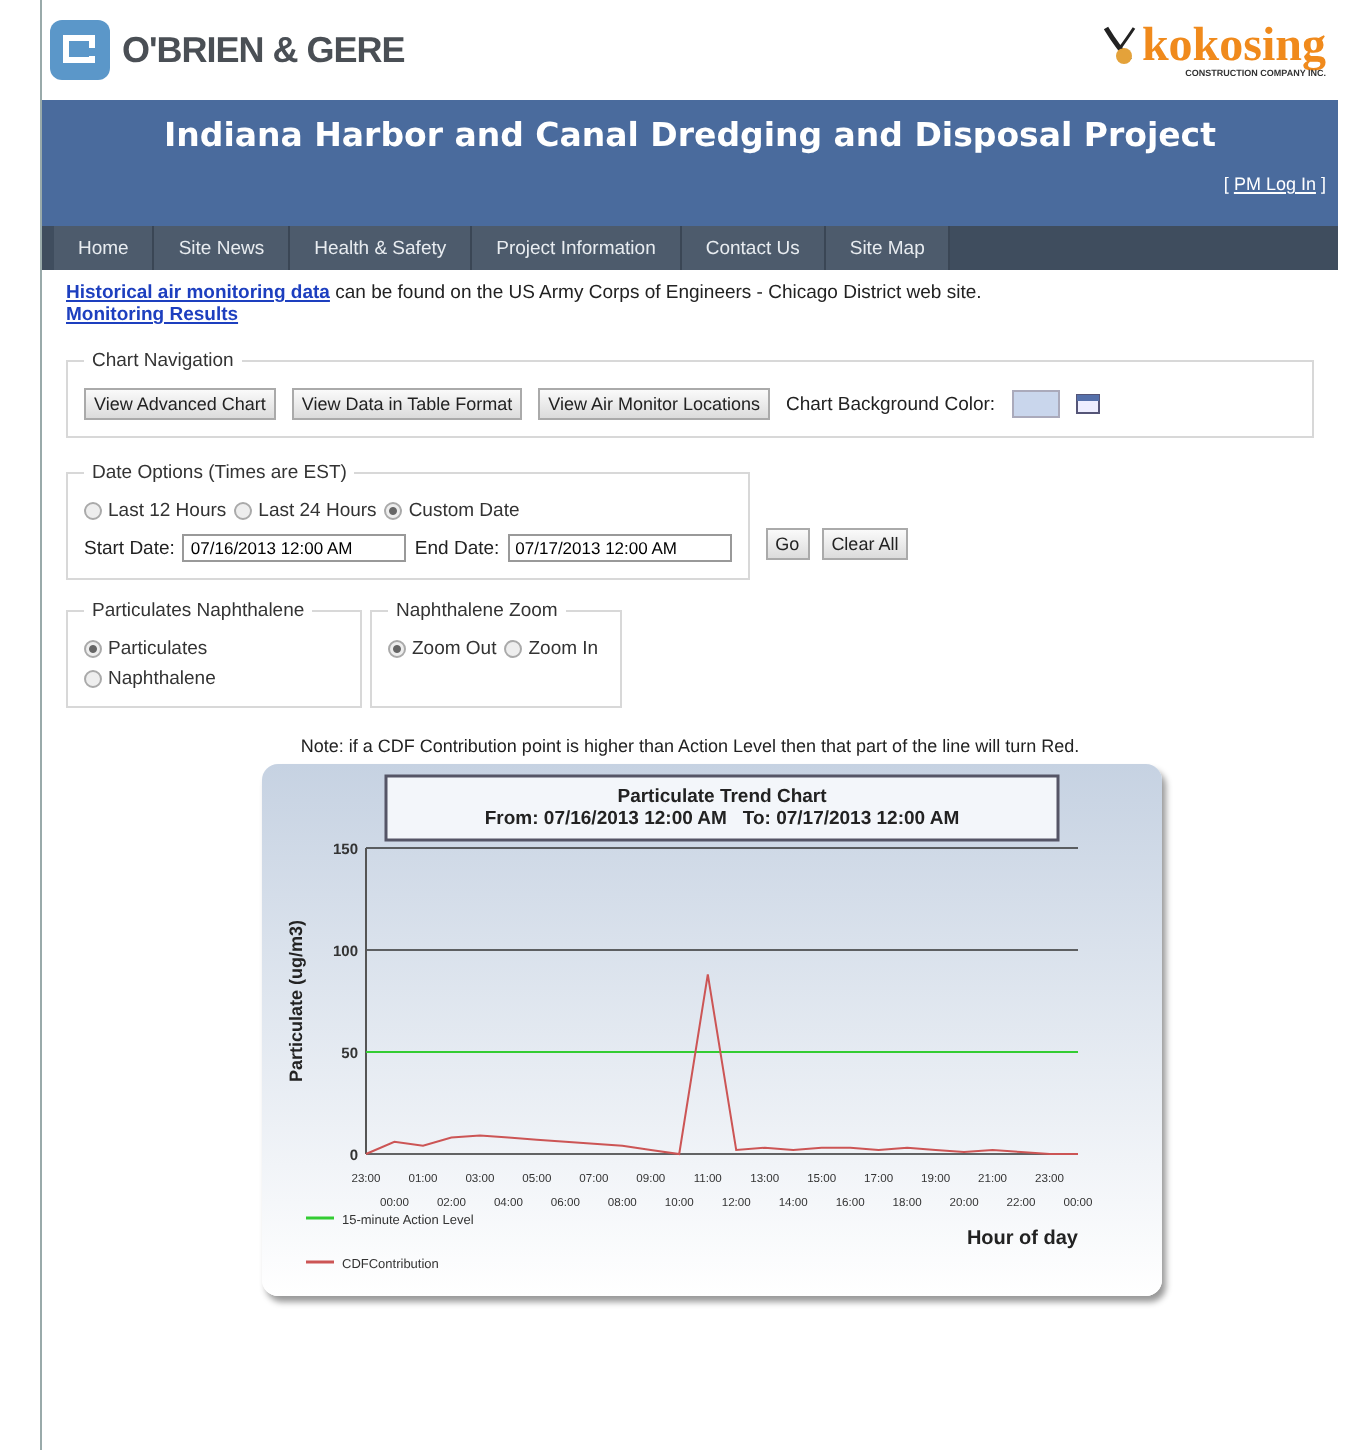  What do you see at coordinates (1226, 184) in the screenshot?
I see `bracket: [` at bounding box center [1226, 184].